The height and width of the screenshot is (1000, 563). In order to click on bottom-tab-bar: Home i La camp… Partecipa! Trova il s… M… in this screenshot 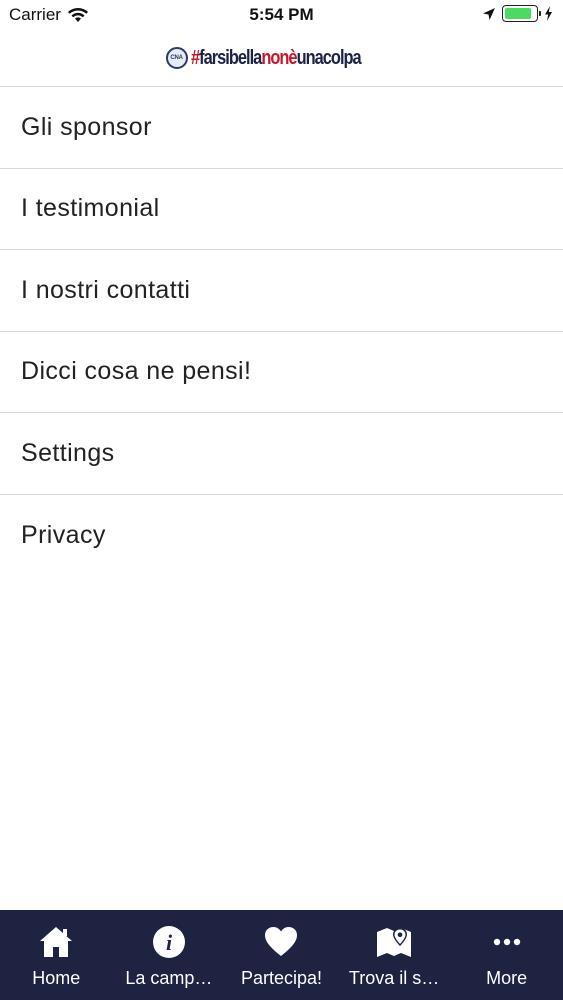, I will do `click(281, 955)`.